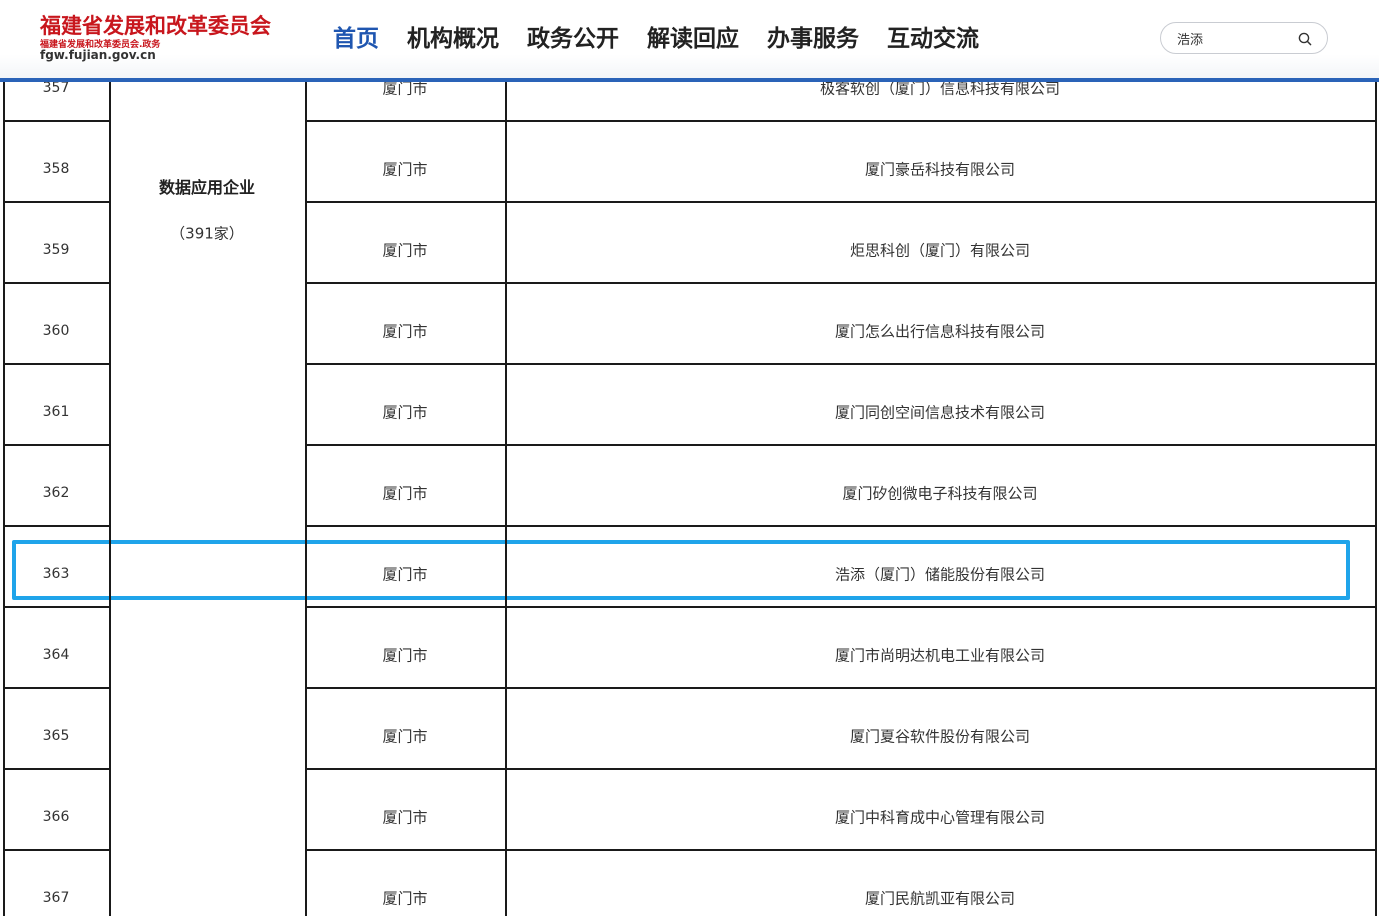 The height and width of the screenshot is (916, 1379). What do you see at coordinates (56, 250) in the screenshot?
I see `row-number: 359` at bounding box center [56, 250].